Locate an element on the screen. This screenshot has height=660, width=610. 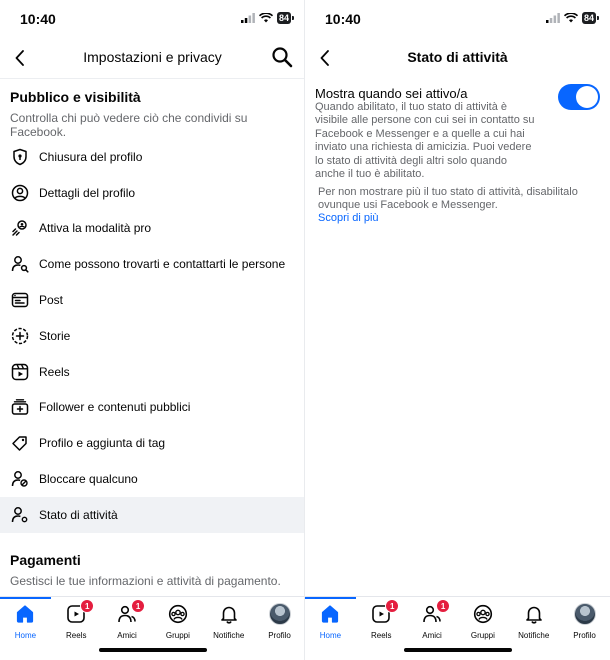
menu-item-posts: Post is located at coordinates (152, 300).